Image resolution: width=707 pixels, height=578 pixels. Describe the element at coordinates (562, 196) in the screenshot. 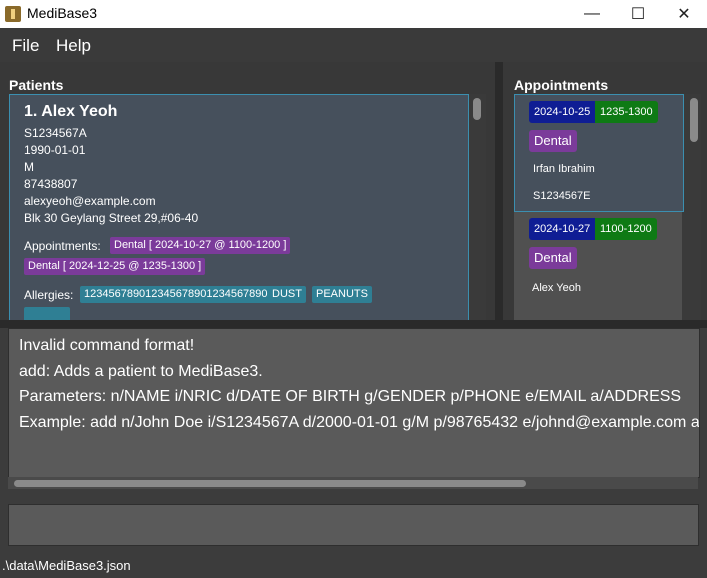

I see `appointment-patient-nric: S1234567E` at that location.